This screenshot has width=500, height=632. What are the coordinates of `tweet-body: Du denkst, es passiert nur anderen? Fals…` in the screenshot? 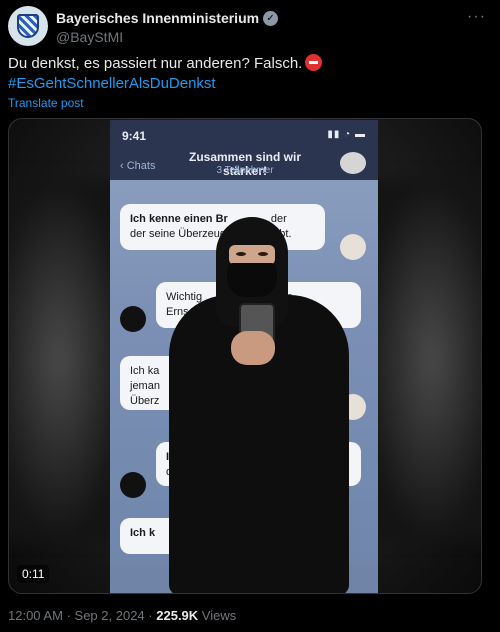 It's located at (155, 63).